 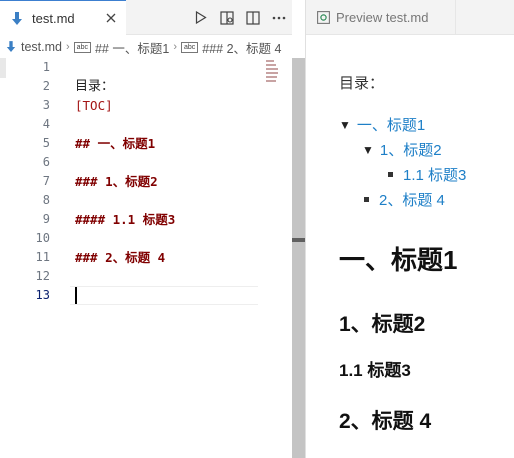 What do you see at coordinates (46, 200) in the screenshot?
I see `line-number: 8` at bounding box center [46, 200].